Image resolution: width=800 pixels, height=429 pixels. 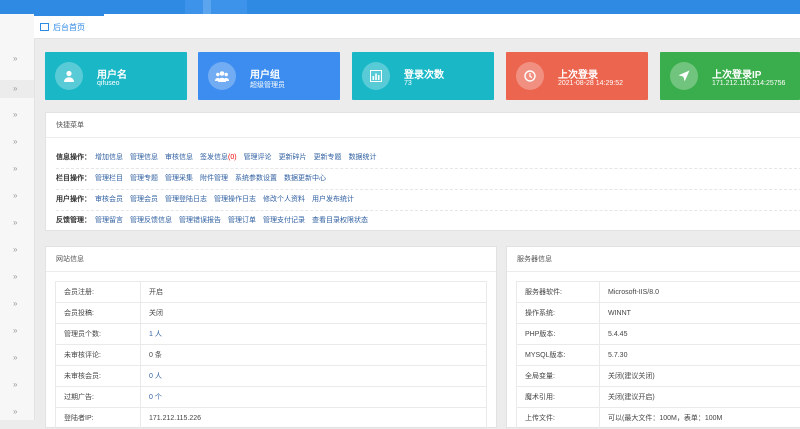 I want to click on row-value: WINNT, so click(x=700, y=313).